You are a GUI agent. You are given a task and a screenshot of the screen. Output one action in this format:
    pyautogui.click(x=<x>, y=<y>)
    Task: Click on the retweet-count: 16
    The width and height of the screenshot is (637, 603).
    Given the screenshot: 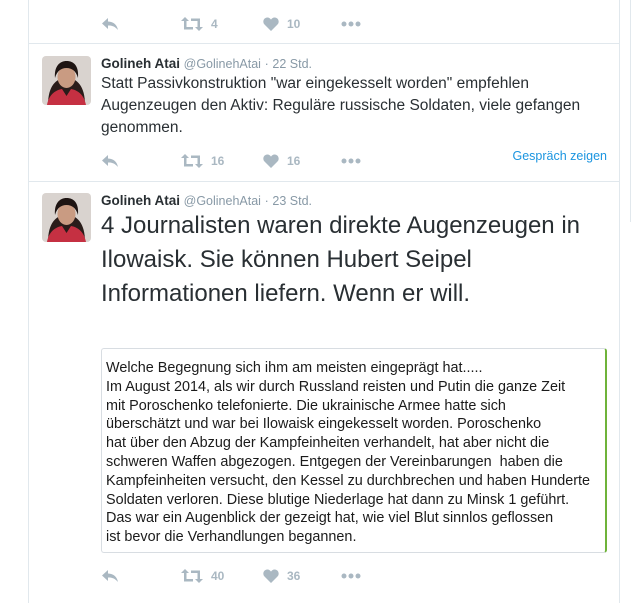 What is the action you would take?
    pyautogui.click(x=218, y=161)
    